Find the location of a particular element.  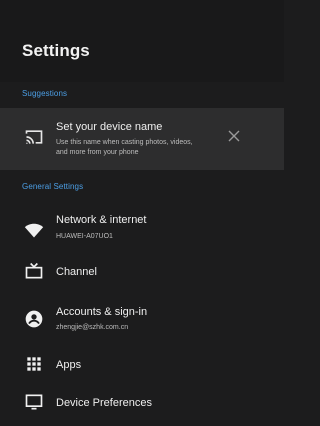

section-header-general: General Settings is located at coordinates (53, 186).